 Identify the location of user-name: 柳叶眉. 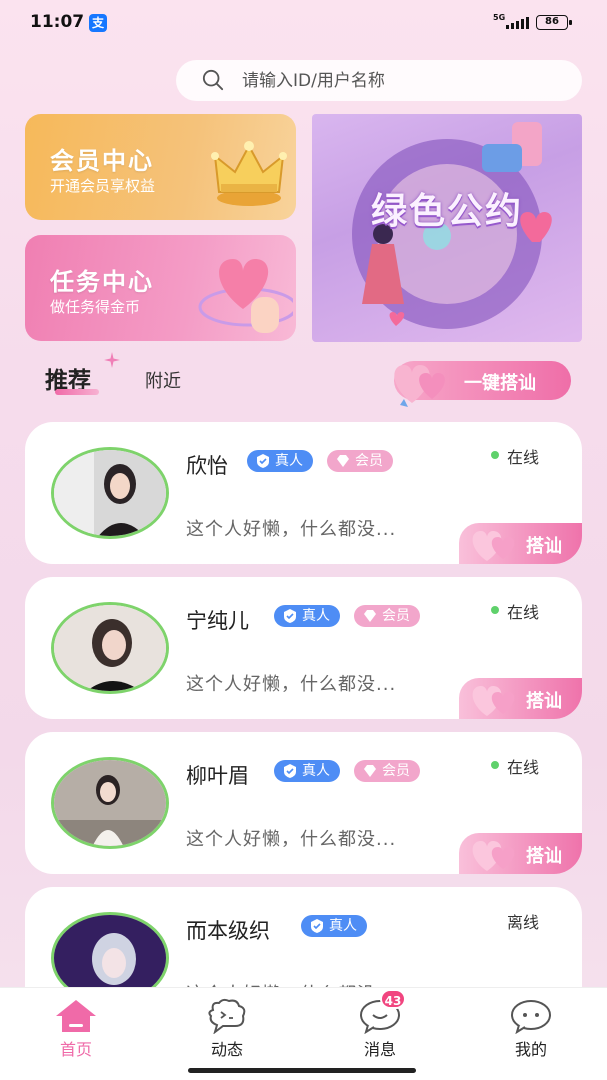
(217, 776).